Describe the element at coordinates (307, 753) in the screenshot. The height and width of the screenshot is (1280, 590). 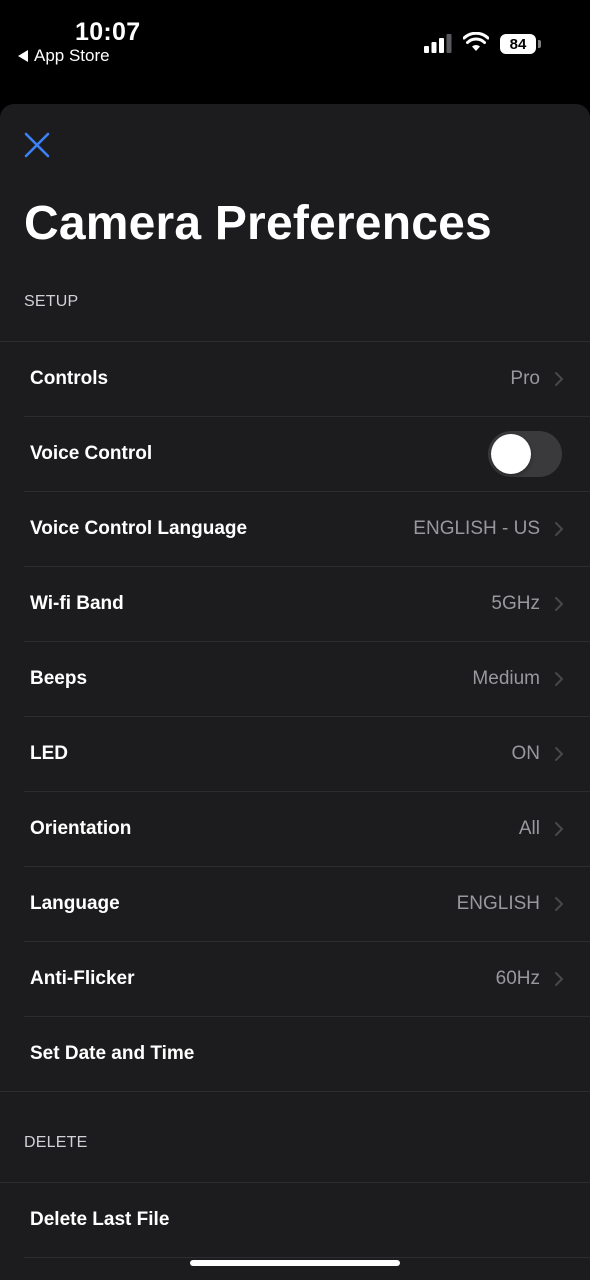
I see `setting-row-led: LED ON` at that location.